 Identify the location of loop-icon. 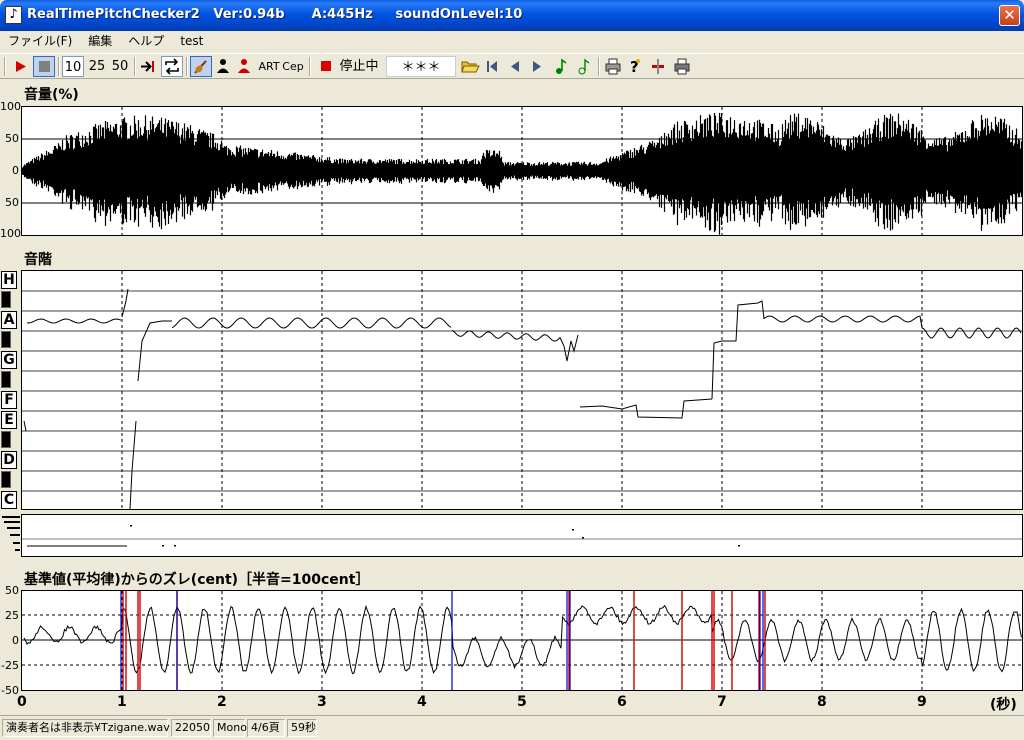
(172, 66).